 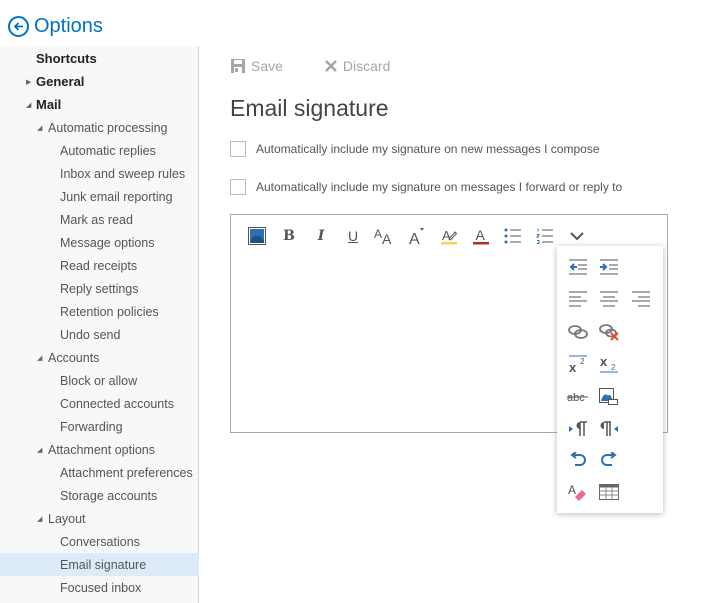 I want to click on sidebar-item-connected-accounts: Connected accounts, so click(x=99, y=403).